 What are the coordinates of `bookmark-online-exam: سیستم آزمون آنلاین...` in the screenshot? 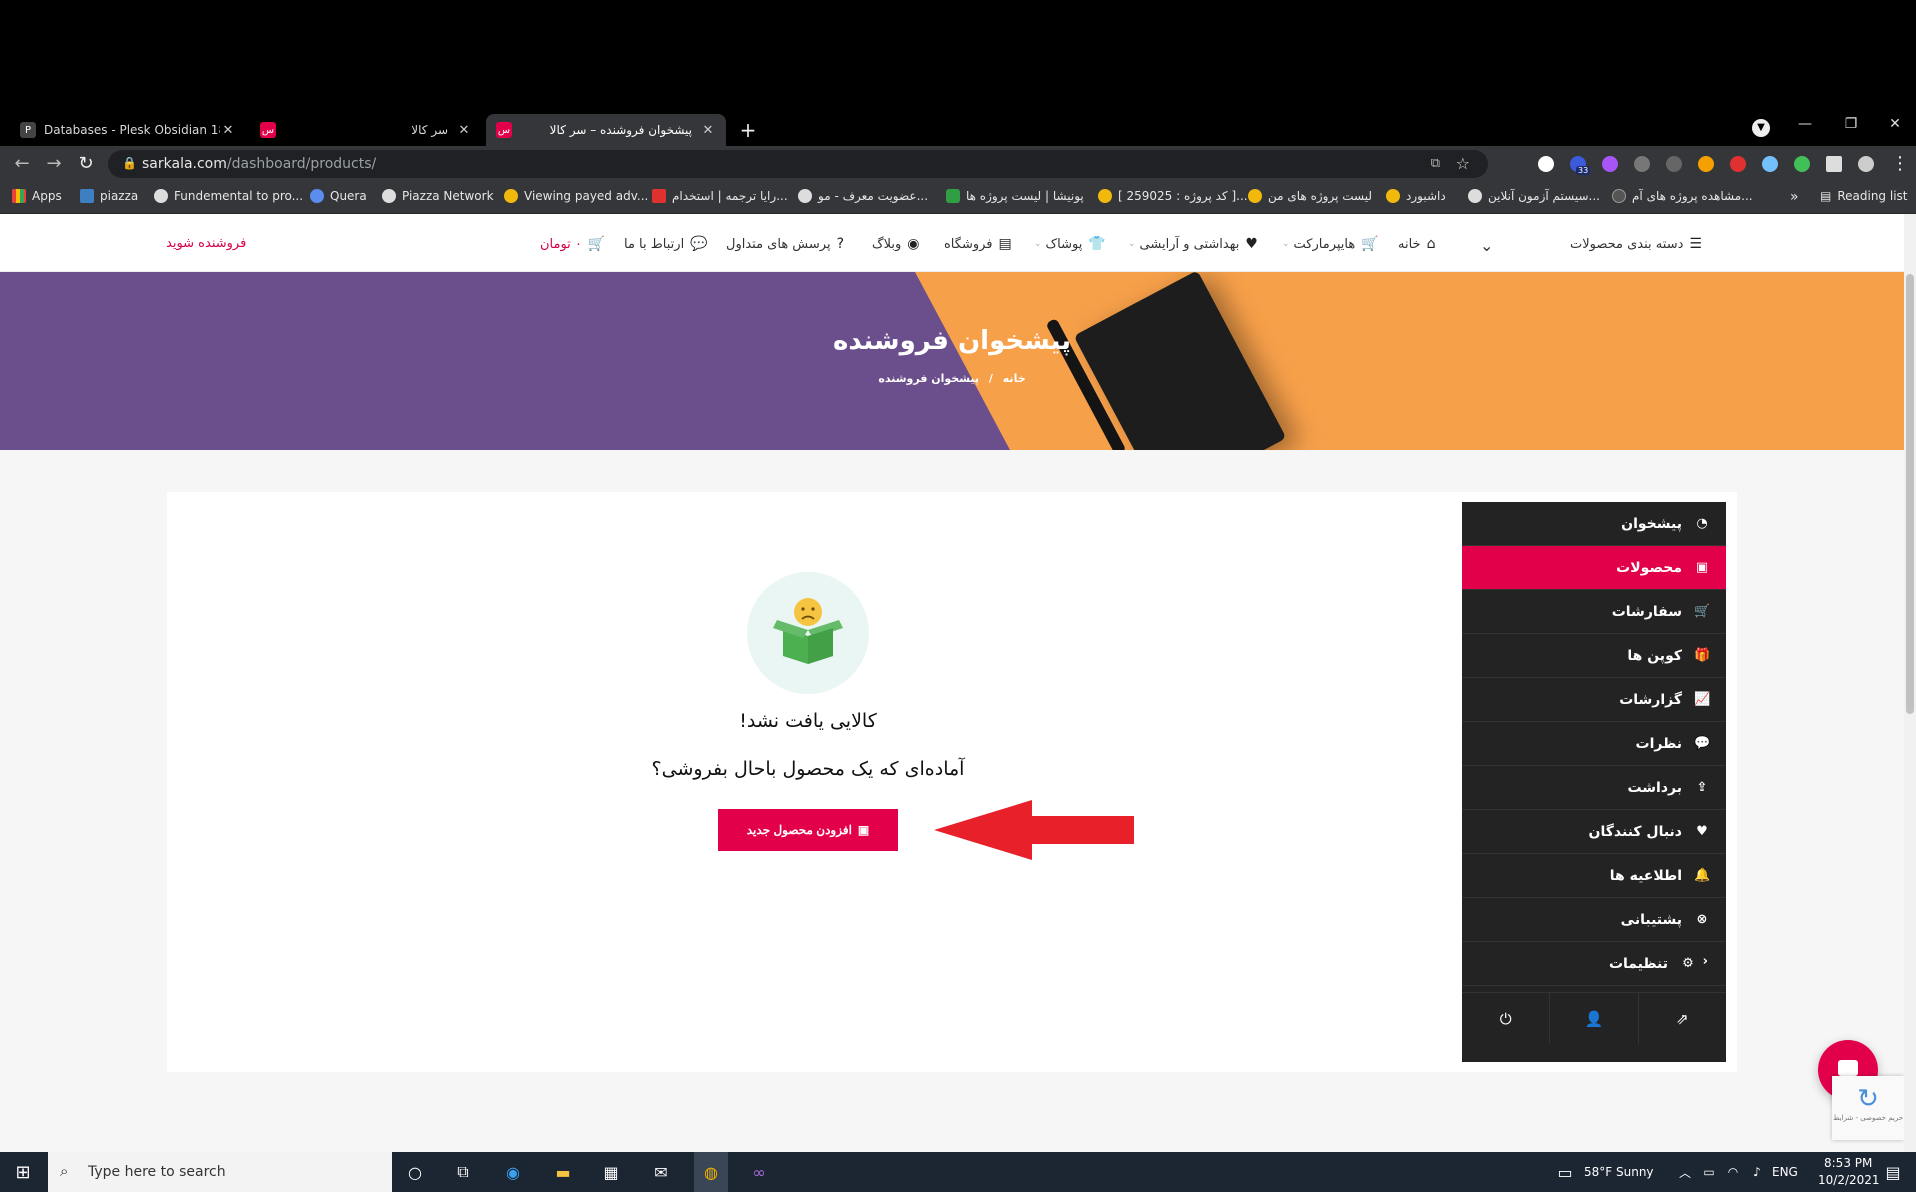 It's located at (1534, 196).